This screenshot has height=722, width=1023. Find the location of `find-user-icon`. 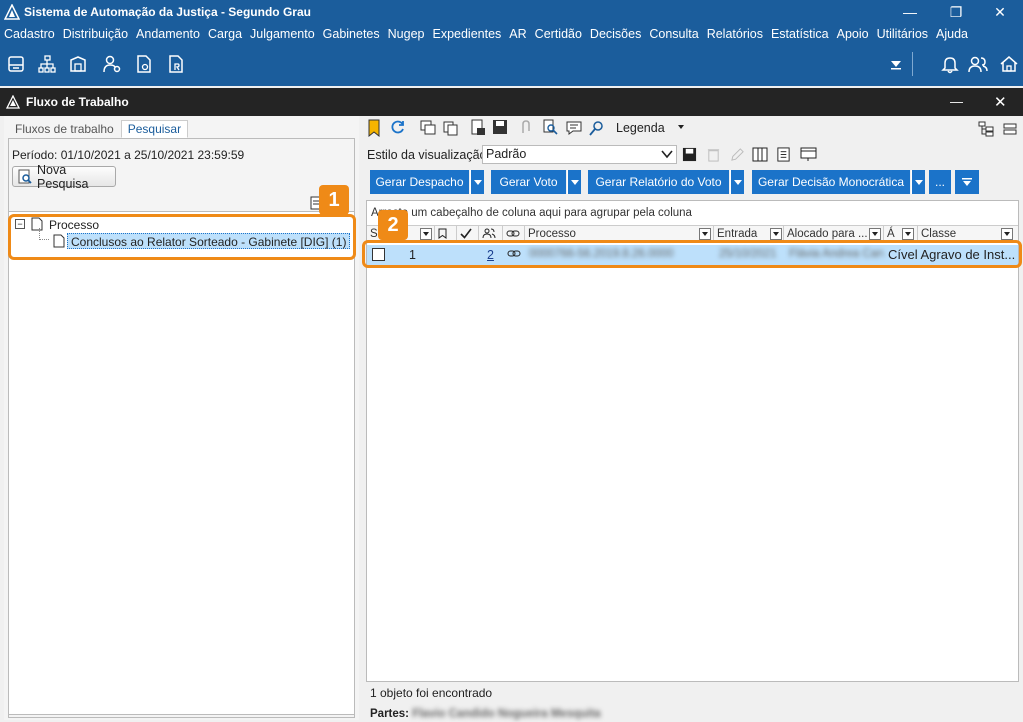

find-user-icon is located at coordinates (597, 128).